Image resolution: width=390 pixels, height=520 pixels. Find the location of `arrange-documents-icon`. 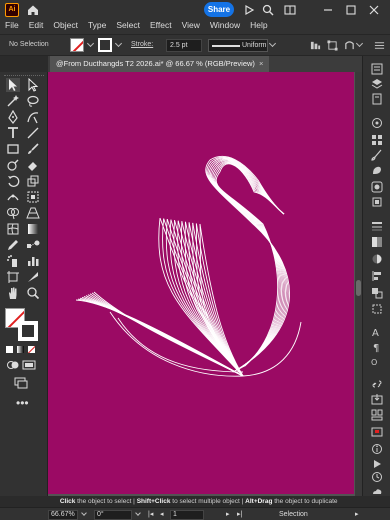

arrange-documents-icon is located at coordinates (290, 10).